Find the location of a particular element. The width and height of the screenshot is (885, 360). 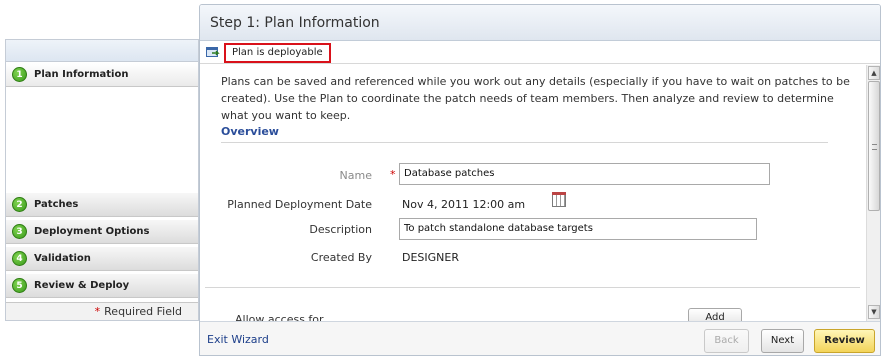

grip-icon is located at coordinates (874, 147).